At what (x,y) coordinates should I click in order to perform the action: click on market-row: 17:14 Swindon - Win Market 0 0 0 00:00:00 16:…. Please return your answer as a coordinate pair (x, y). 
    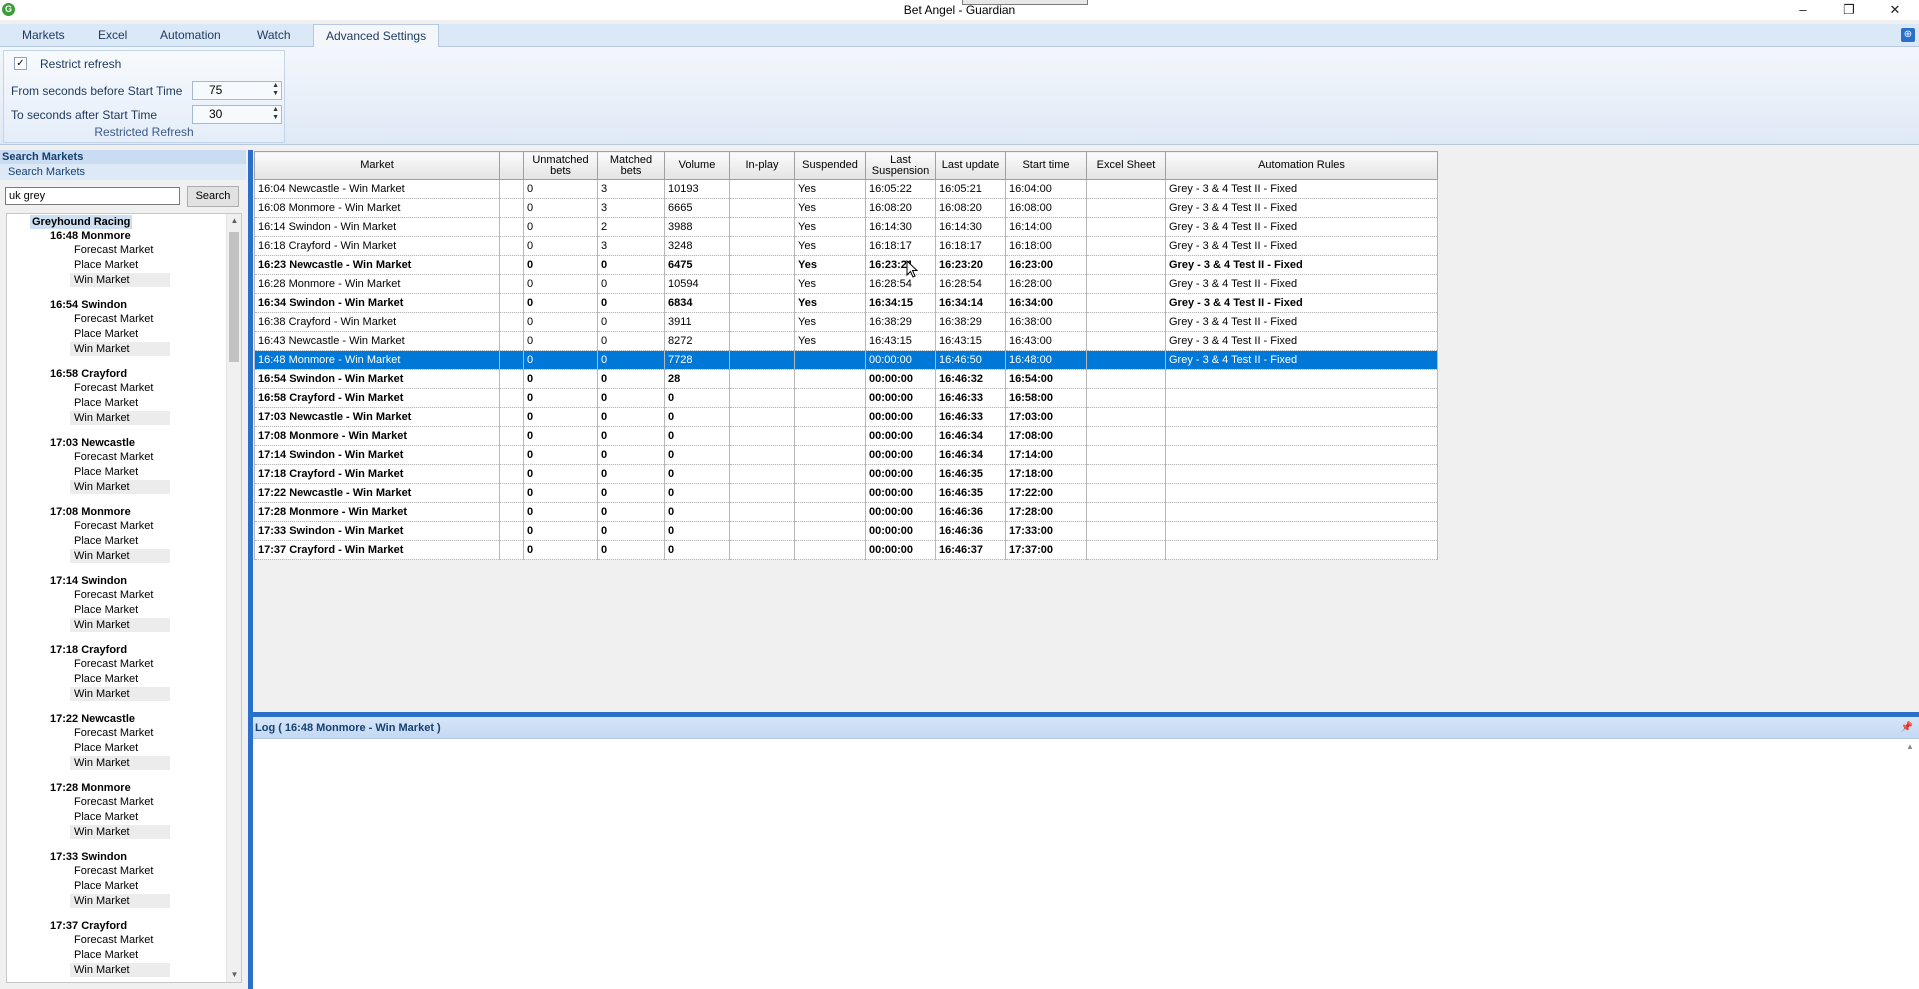
    Looking at the image, I should click on (846, 455).